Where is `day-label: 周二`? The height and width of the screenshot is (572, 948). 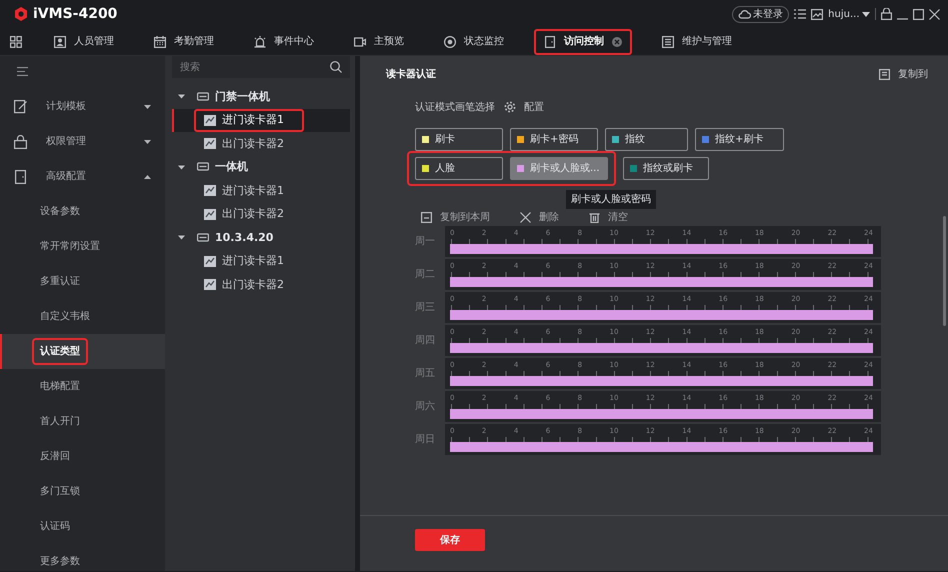 day-label: 周二 is located at coordinates (425, 275).